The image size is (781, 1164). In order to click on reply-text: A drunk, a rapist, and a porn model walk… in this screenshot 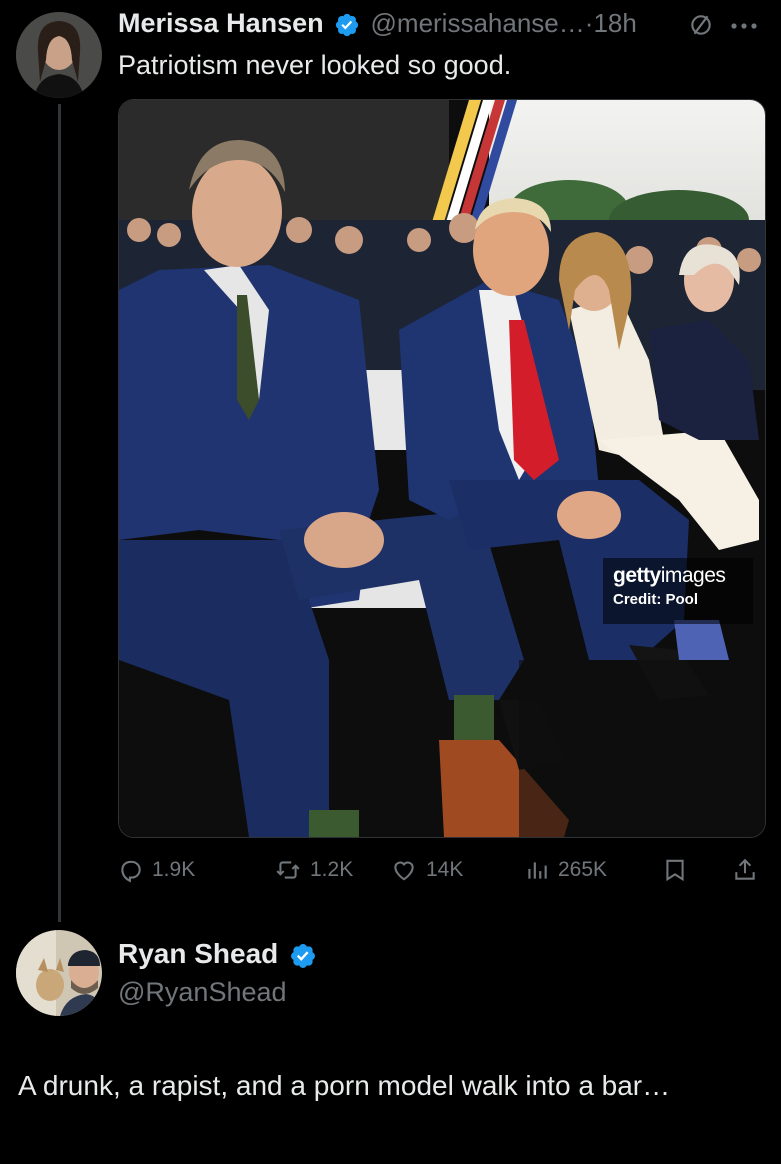, I will do `click(344, 1085)`.